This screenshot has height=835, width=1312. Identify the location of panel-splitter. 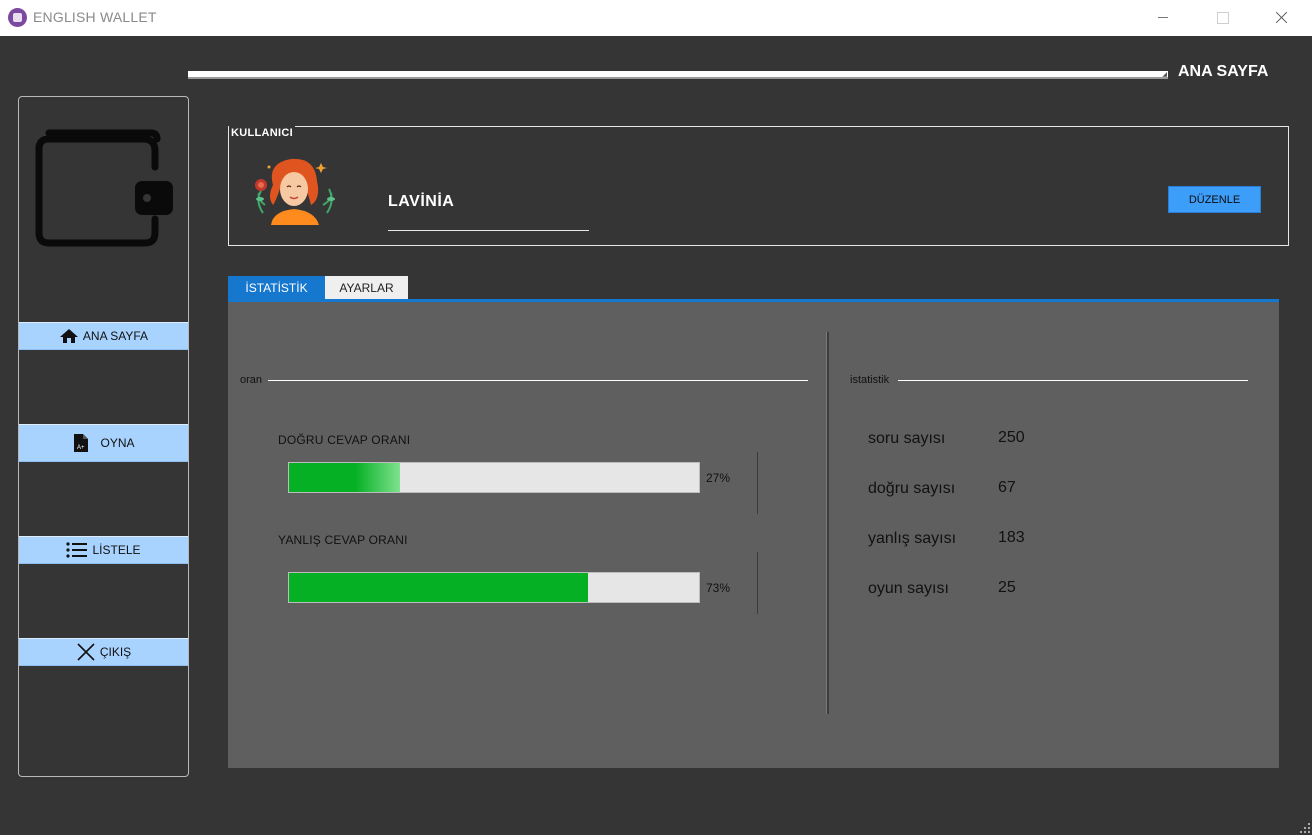
(827, 523).